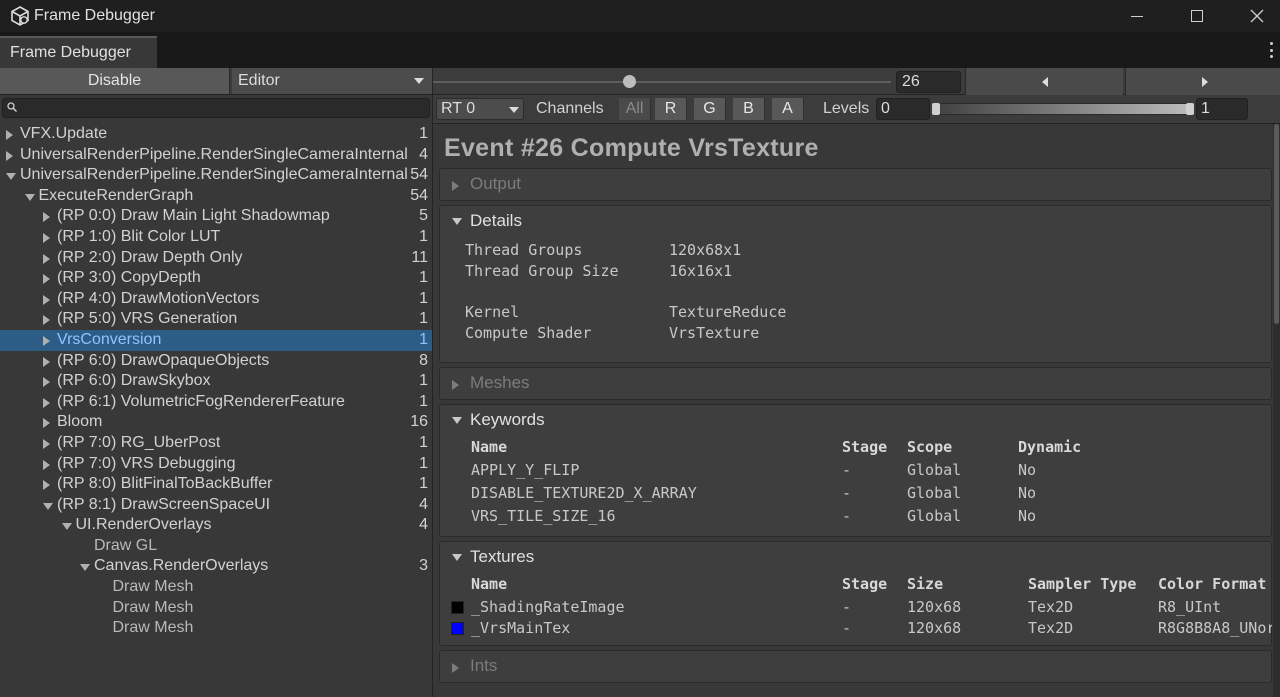  What do you see at coordinates (216, 361) in the screenshot?
I see `tree-item: (RP 6:0) DrawOpaqueObjects 8` at bounding box center [216, 361].